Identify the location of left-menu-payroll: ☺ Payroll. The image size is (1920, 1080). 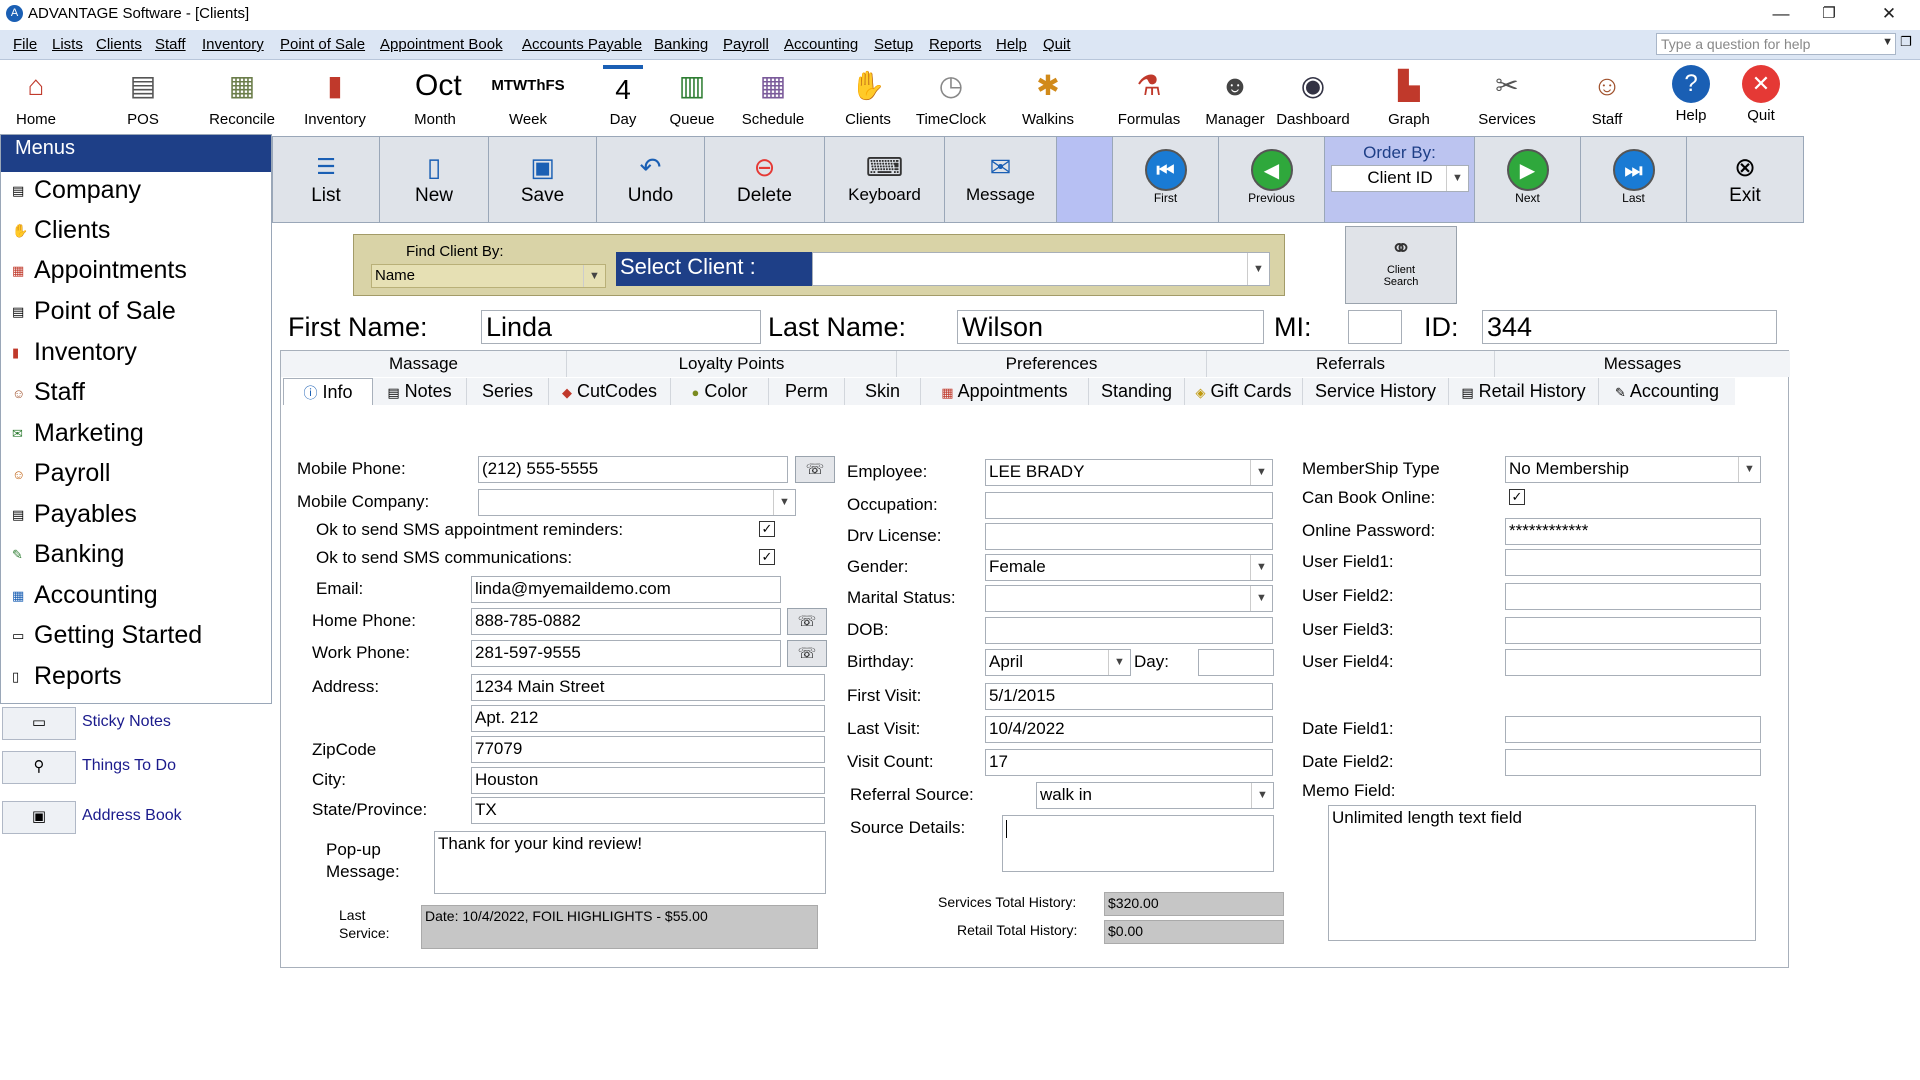
(61, 473).